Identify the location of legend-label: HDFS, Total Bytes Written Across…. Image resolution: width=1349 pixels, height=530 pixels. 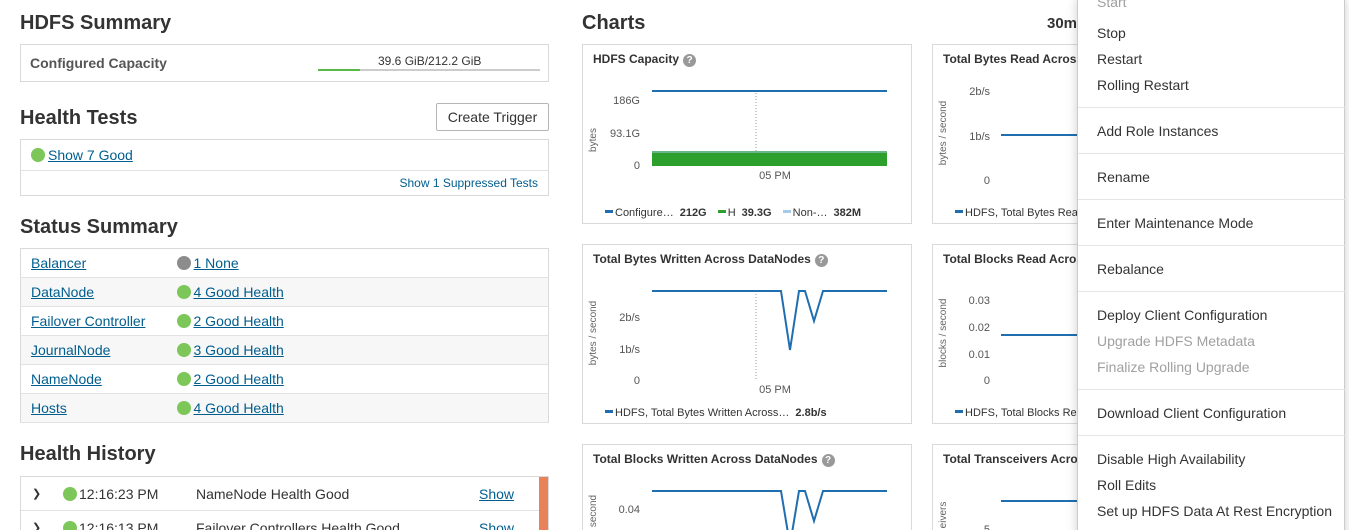
(702, 413).